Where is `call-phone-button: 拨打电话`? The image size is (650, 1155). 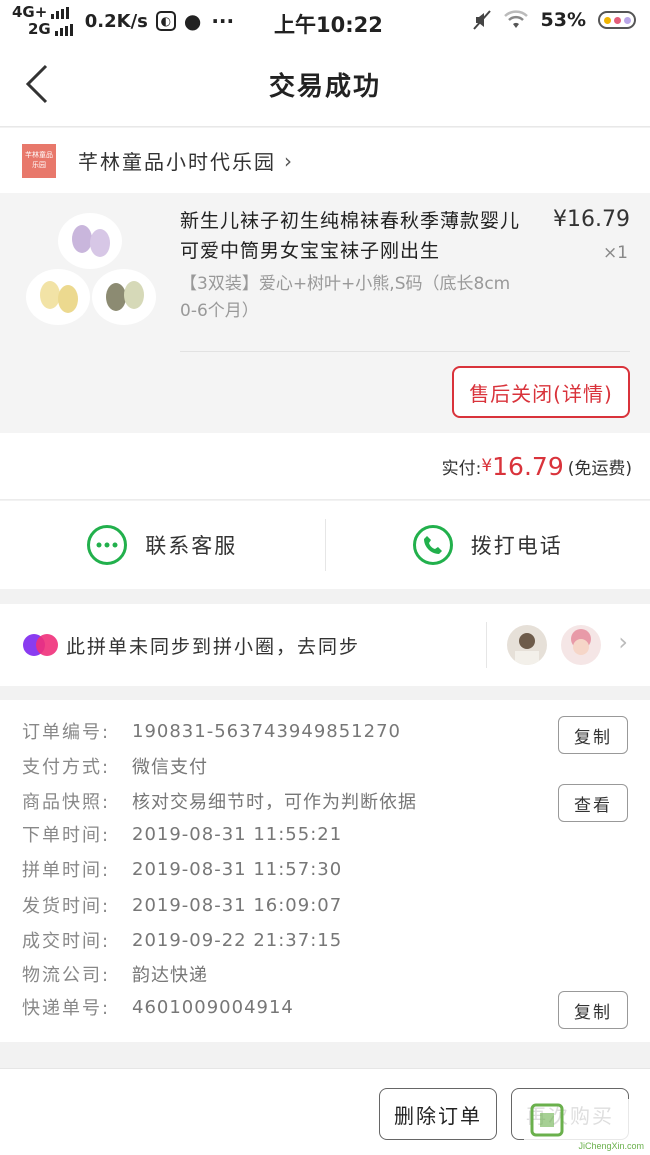
call-phone-button: 拨打电话 is located at coordinates (488, 545).